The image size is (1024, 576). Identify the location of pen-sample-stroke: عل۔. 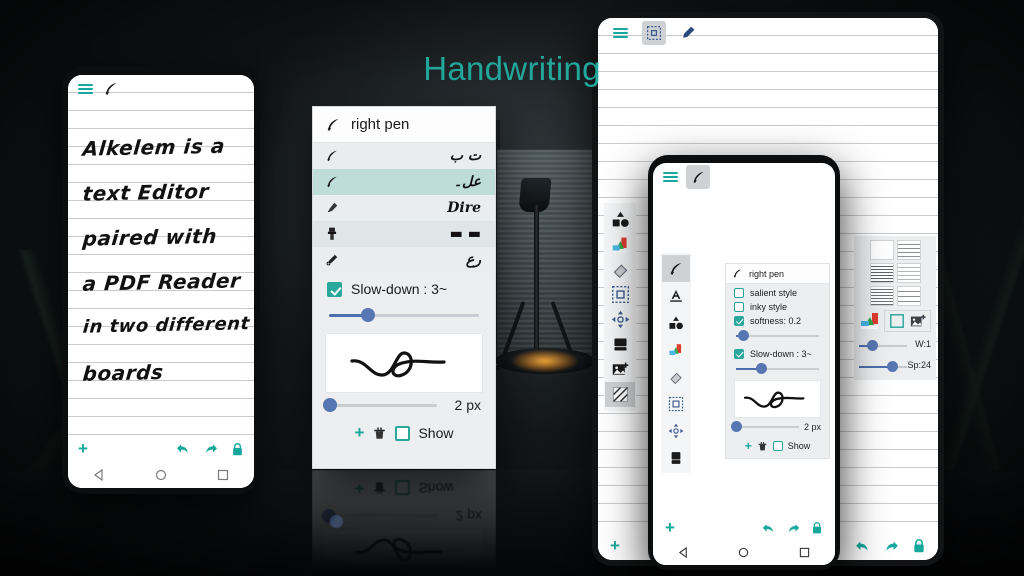
(467, 182).